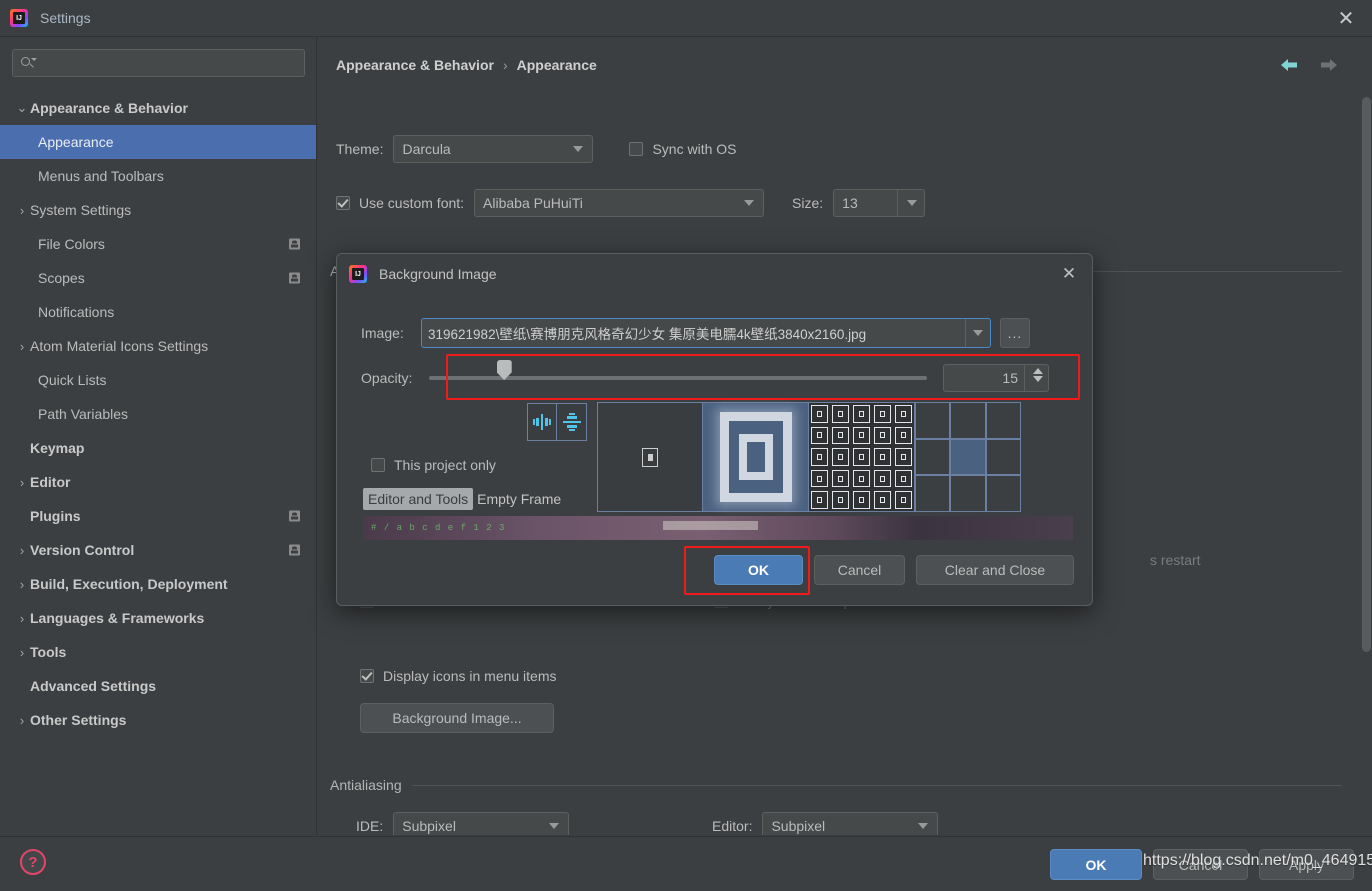 The height and width of the screenshot is (891, 1372). Describe the element at coordinates (1366, 374) in the screenshot. I see `vertical-scrollbar` at that location.